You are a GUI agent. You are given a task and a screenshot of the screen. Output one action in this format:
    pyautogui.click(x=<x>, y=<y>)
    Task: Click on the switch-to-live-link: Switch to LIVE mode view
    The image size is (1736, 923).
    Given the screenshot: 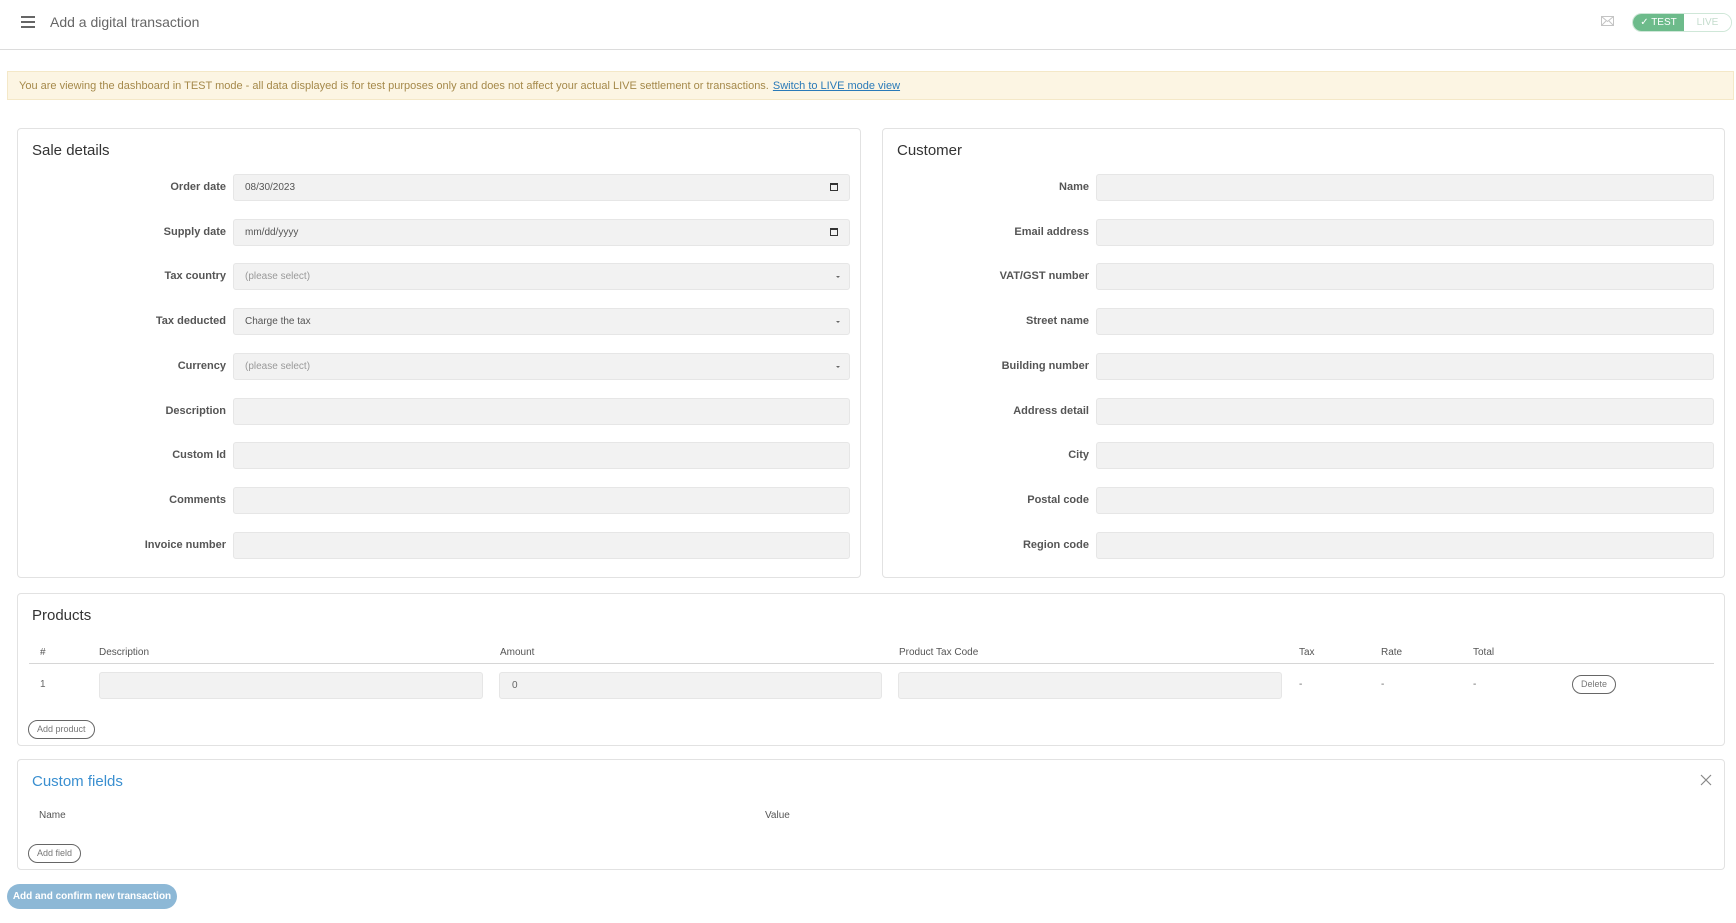 What is the action you would take?
    pyautogui.click(x=836, y=86)
    